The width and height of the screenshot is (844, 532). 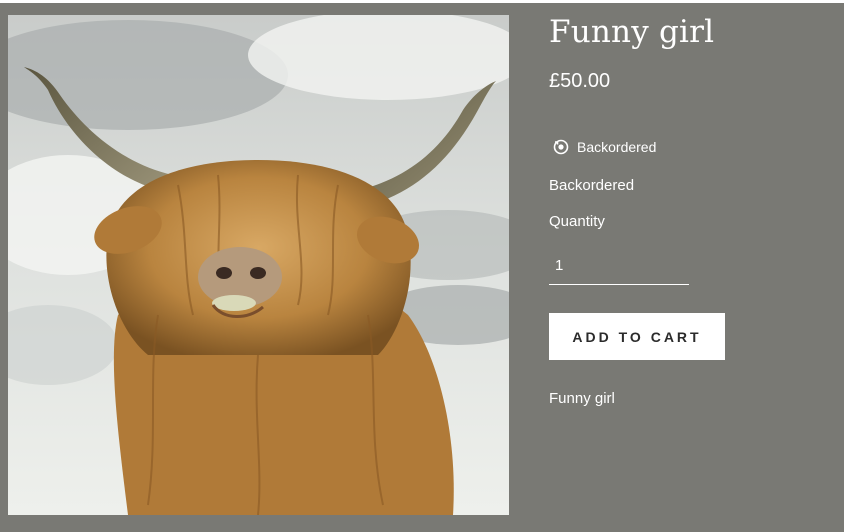 I want to click on quantity-label: Quantity, so click(x=577, y=221).